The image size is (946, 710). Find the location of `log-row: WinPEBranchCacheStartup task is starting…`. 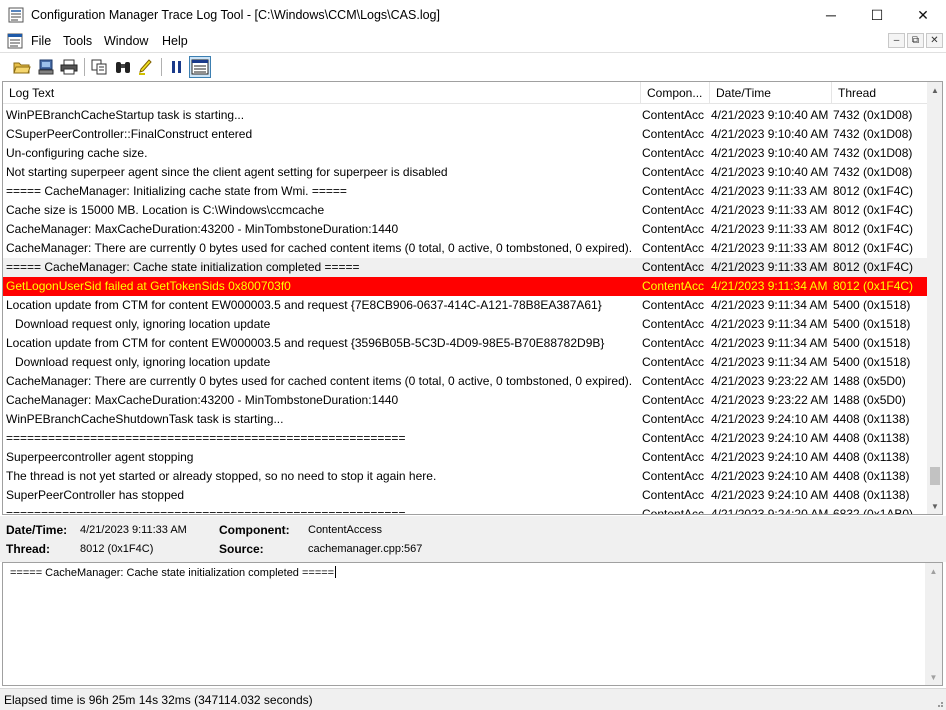

log-row: WinPEBranchCacheStartup task is starting… is located at coordinates (465, 115).